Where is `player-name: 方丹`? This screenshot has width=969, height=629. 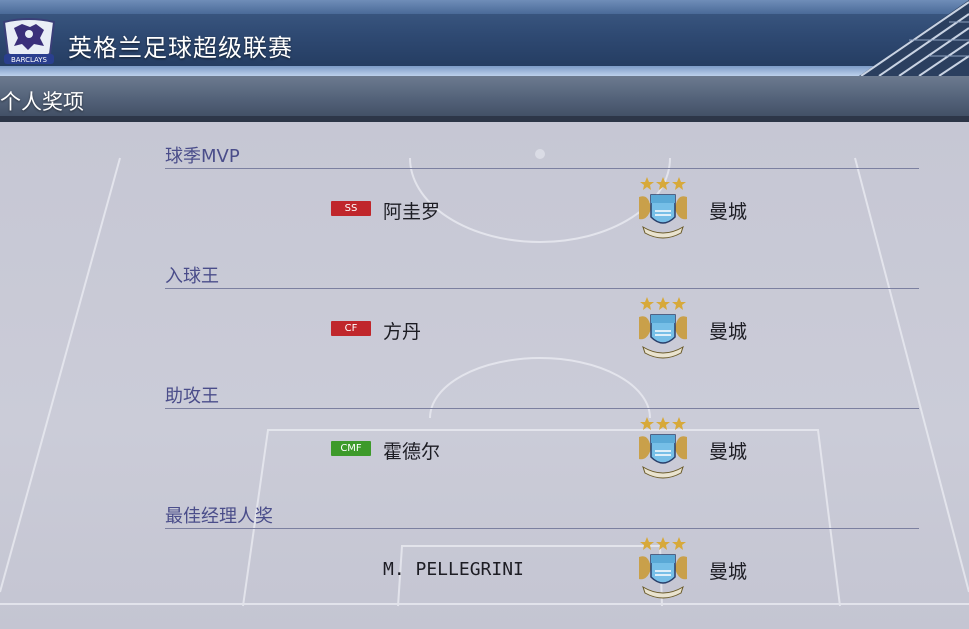
player-name: 方丹 is located at coordinates (402, 332).